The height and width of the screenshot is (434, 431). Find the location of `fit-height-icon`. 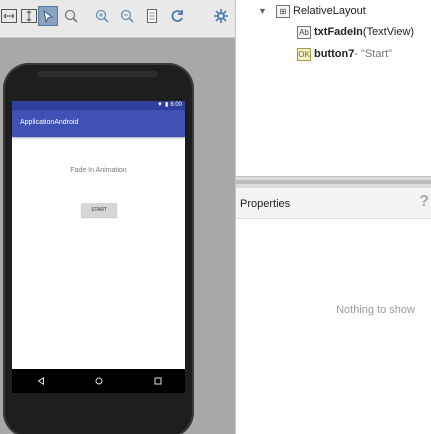

fit-height-icon is located at coordinates (29, 16).